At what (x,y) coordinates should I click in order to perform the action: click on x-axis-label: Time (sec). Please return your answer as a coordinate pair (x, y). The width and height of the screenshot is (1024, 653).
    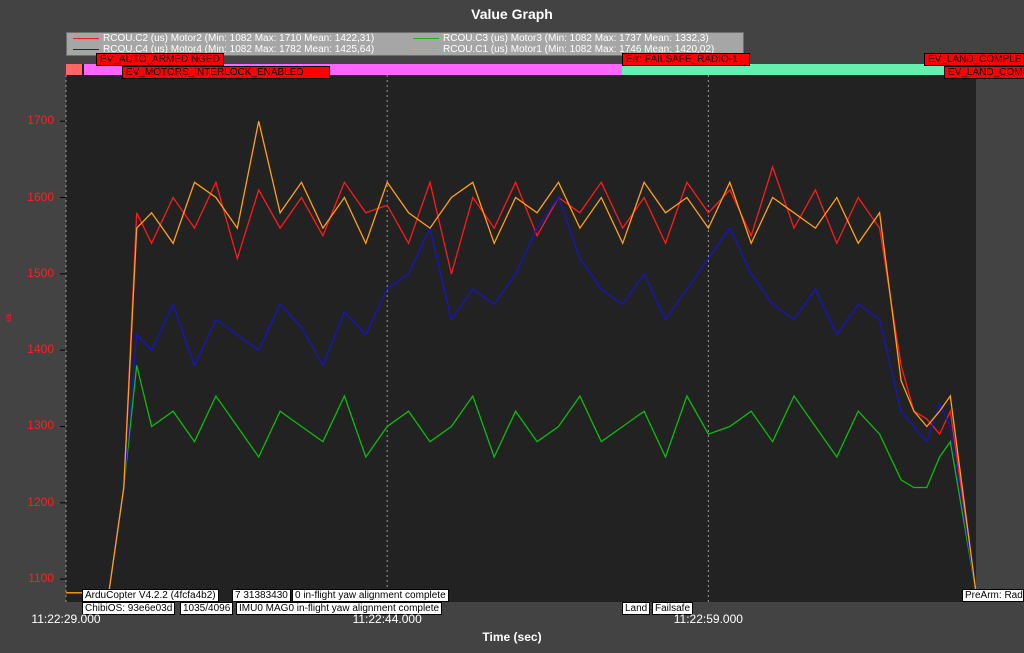
    Looking at the image, I should click on (512, 637).